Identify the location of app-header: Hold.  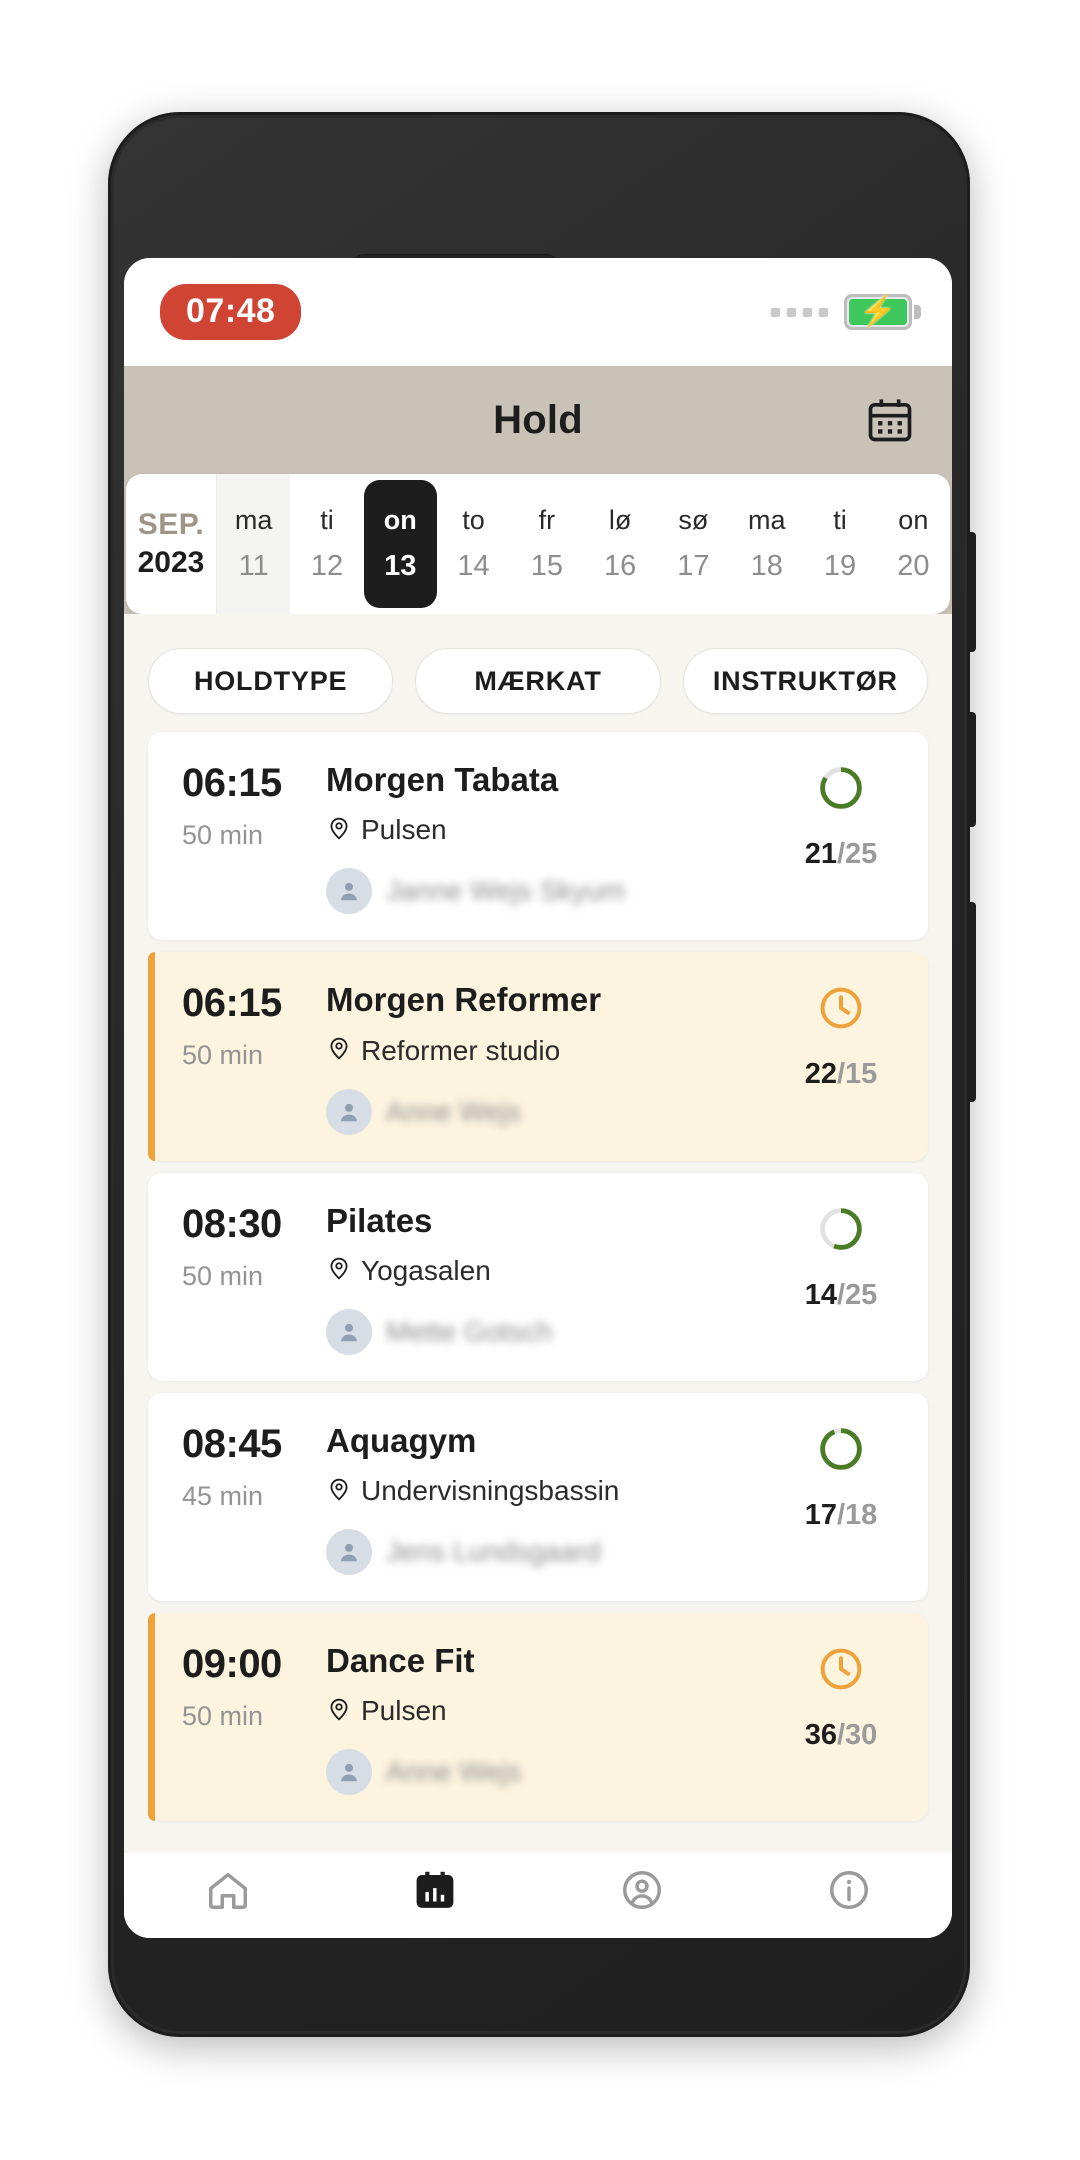
(538, 420).